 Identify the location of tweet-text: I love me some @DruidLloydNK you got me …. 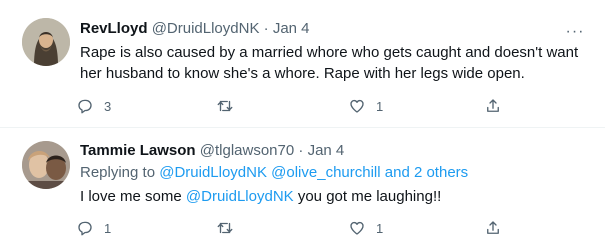
(330, 196).